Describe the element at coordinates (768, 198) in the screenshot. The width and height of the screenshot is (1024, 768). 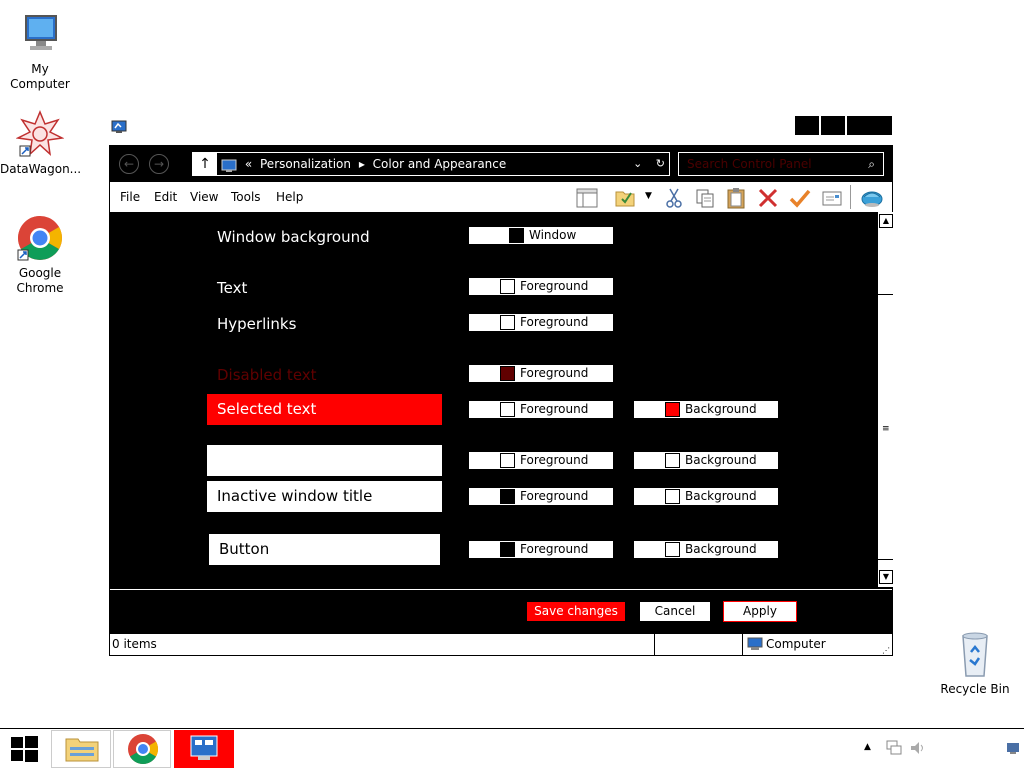
I see `delete-icon` at that location.